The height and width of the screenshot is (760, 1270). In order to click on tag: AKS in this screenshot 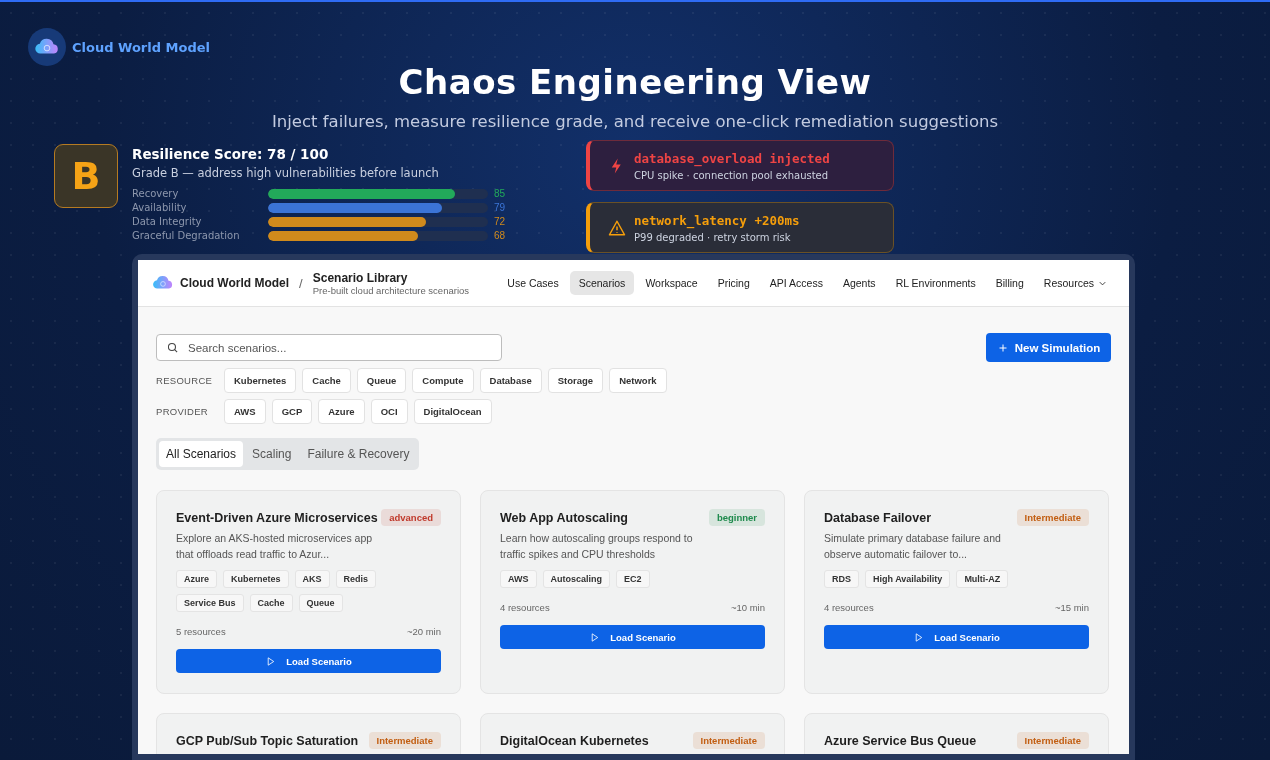, I will do `click(312, 579)`.